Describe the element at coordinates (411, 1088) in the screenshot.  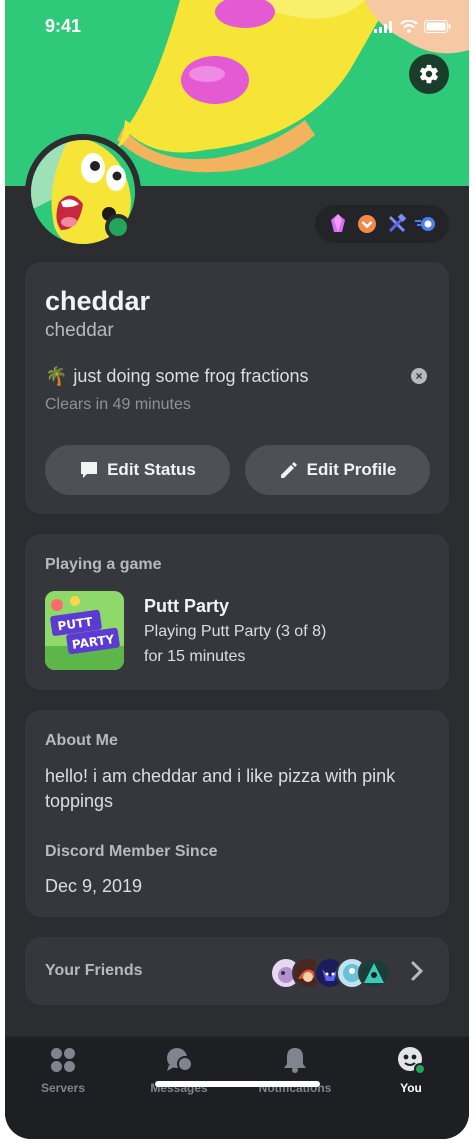
I see `tab-you-label: You` at that location.